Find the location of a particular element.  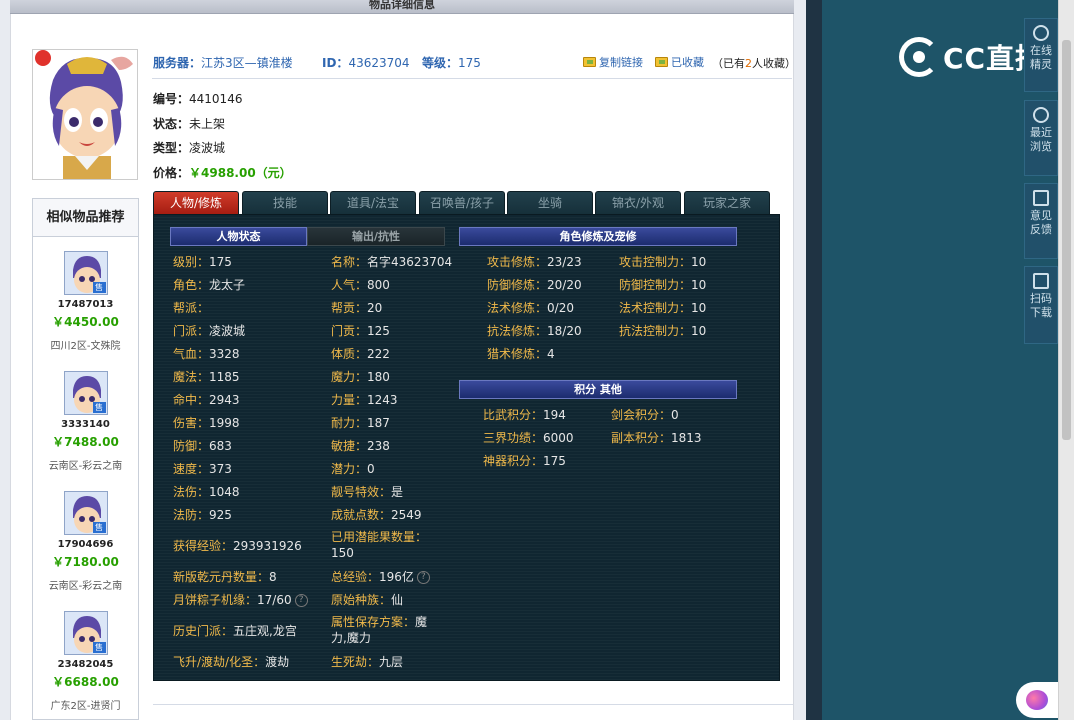

side-button-0: 在线 精灵 is located at coordinates (1041, 55).